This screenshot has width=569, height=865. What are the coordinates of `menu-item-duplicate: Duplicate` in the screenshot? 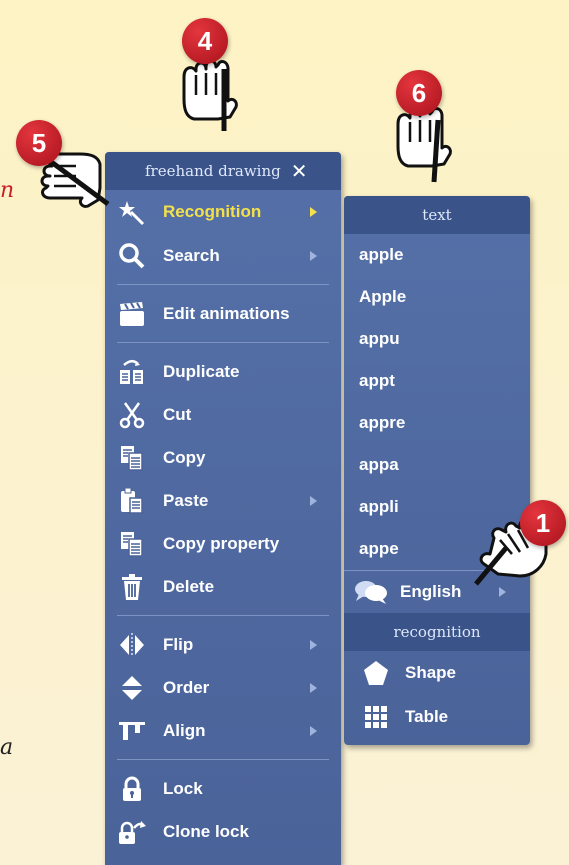 It's located at (223, 371).